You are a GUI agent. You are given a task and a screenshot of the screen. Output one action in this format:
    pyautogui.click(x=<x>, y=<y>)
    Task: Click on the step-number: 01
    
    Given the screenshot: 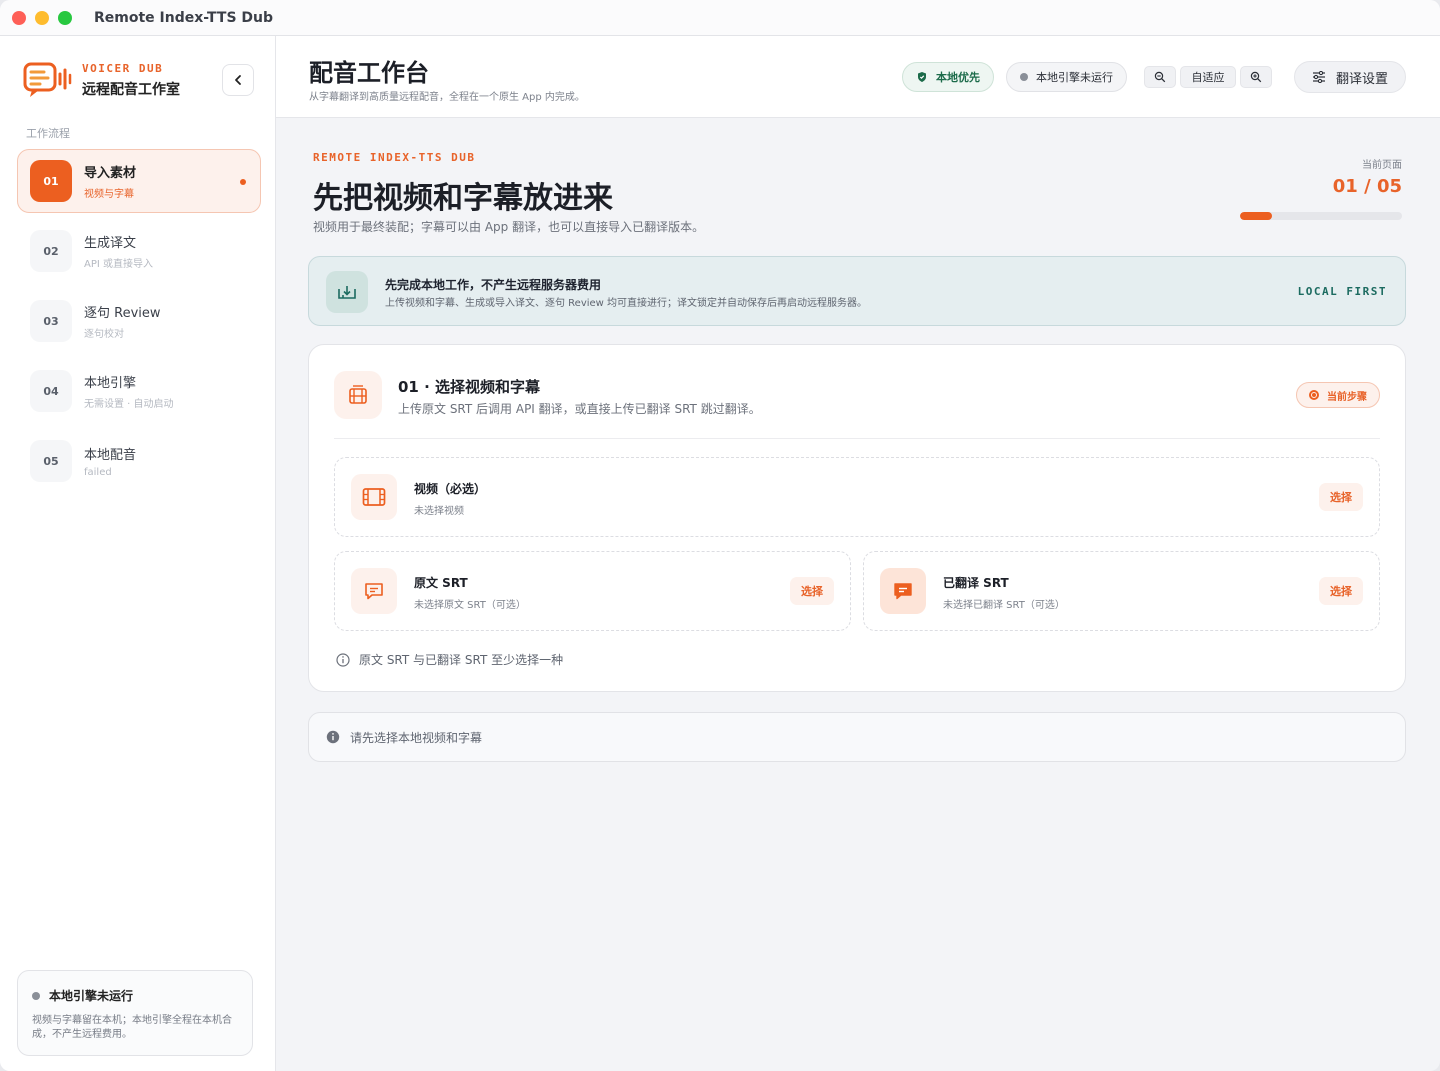 What is the action you would take?
    pyautogui.click(x=51, y=181)
    